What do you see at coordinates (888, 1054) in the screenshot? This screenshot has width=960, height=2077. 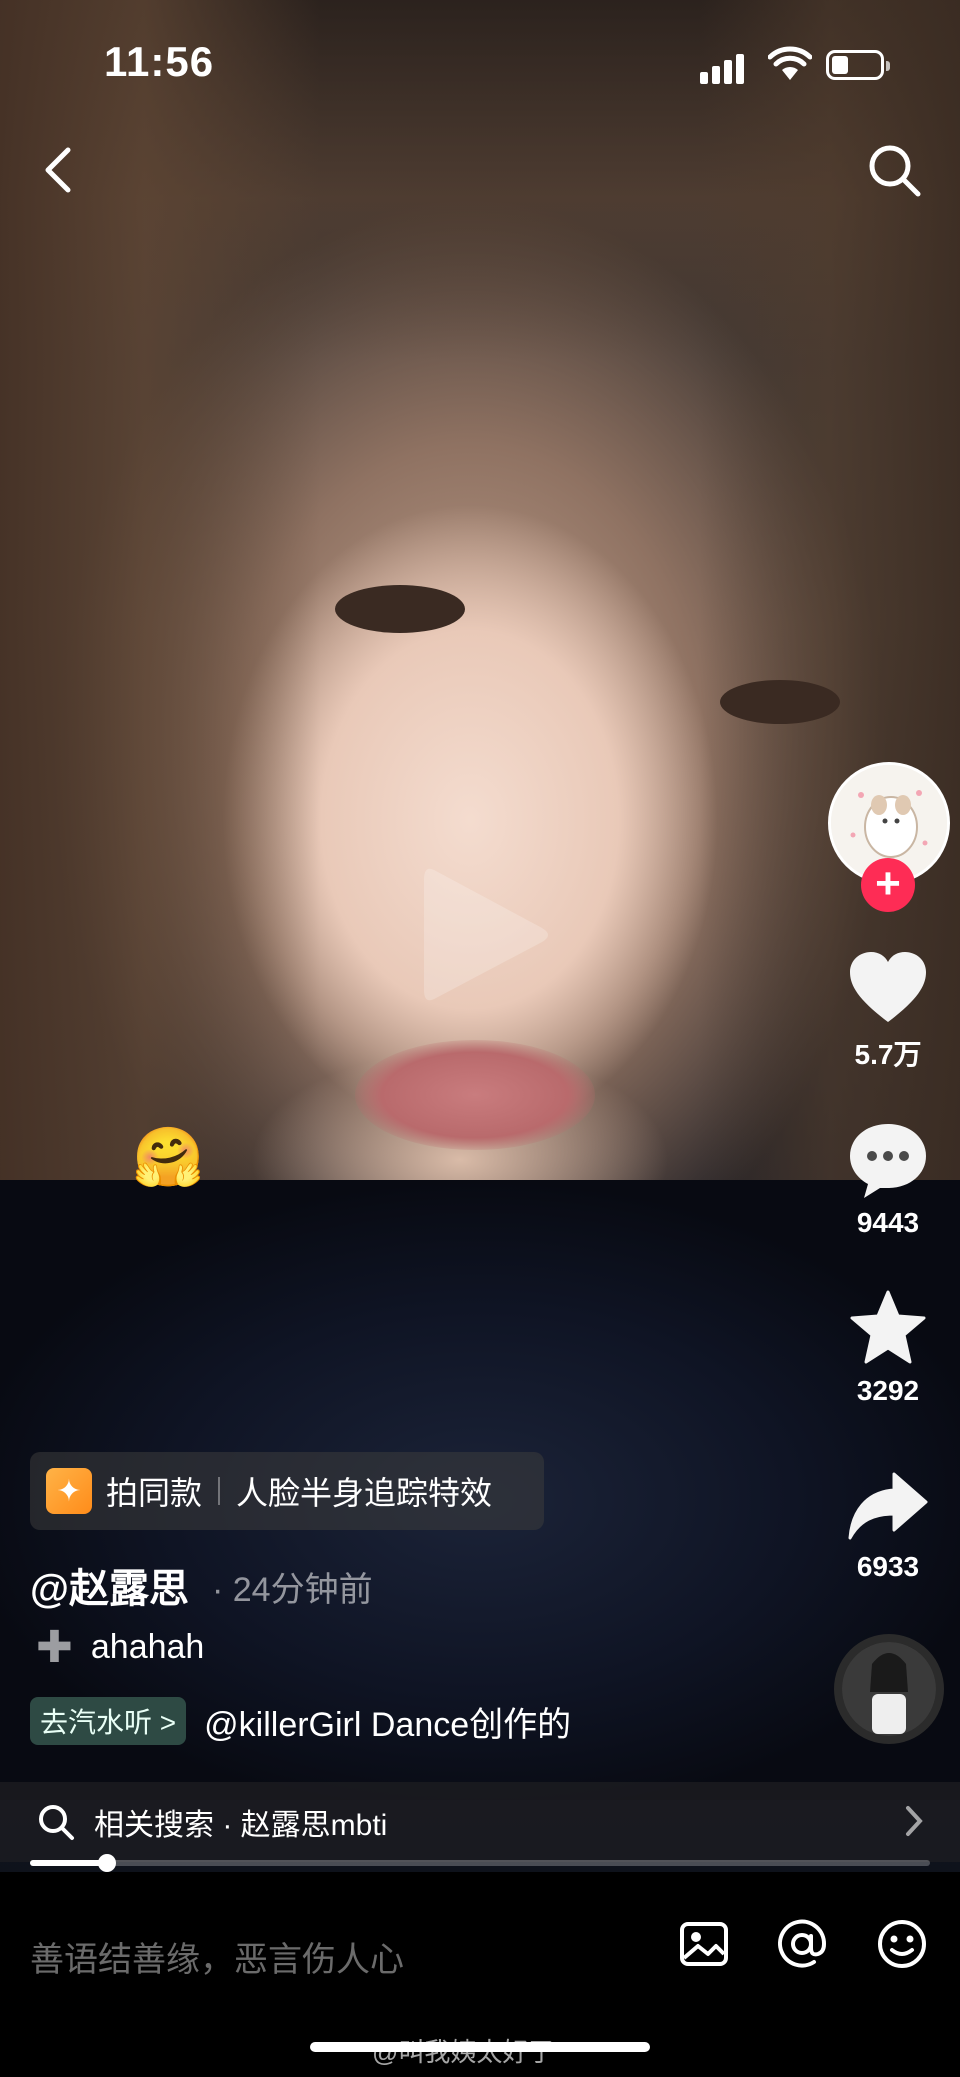 I see `like-count: 5.7万` at bounding box center [888, 1054].